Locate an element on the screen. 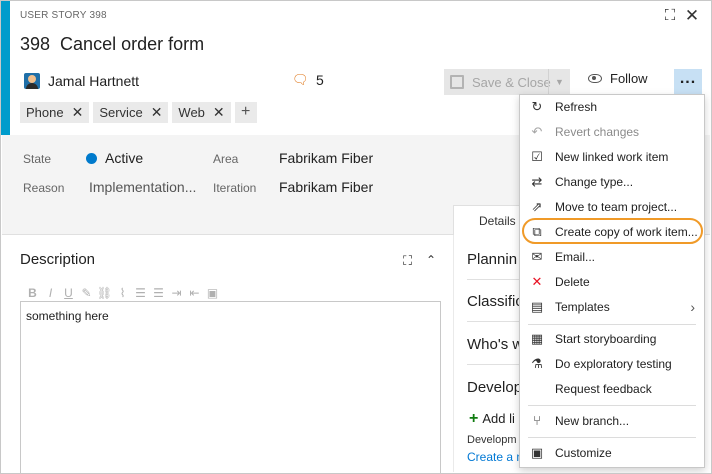 The height and width of the screenshot is (474, 712). copy-icon: ⧉ is located at coordinates (537, 231).